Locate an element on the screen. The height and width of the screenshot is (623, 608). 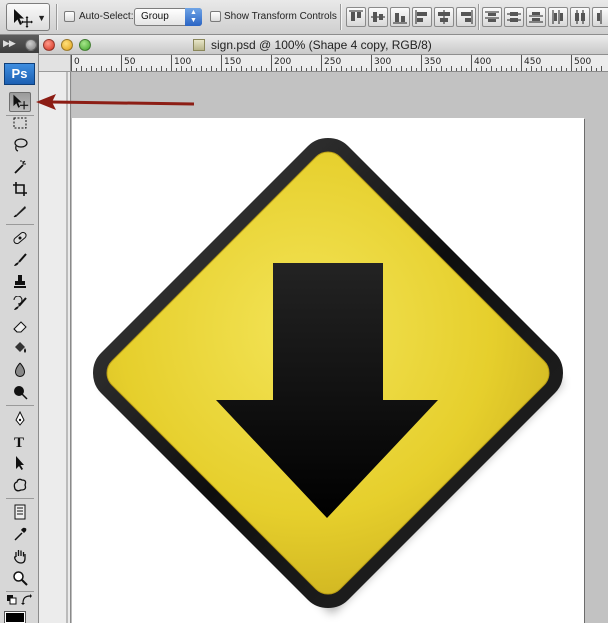
eraser-icon is located at coordinates (20, 327).